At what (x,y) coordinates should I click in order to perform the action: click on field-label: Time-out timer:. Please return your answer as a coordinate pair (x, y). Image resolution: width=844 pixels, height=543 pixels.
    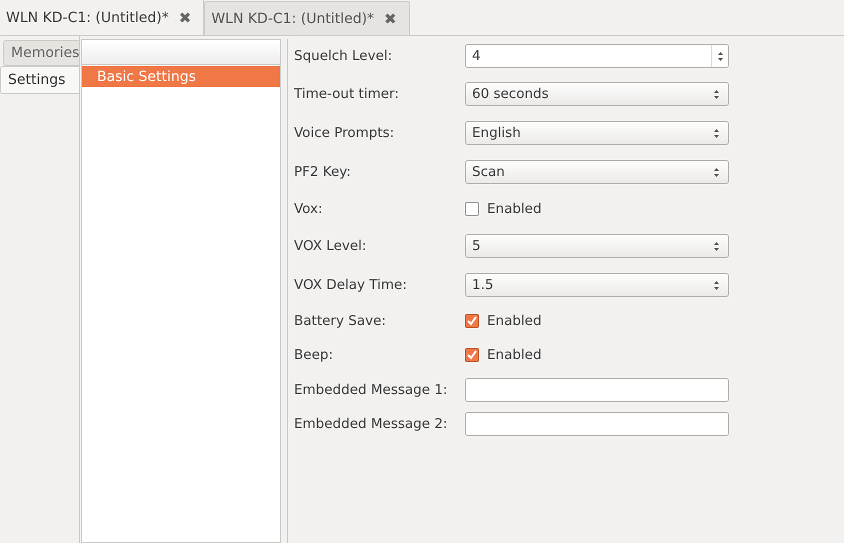
    Looking at the image, I should click on (347, 94).